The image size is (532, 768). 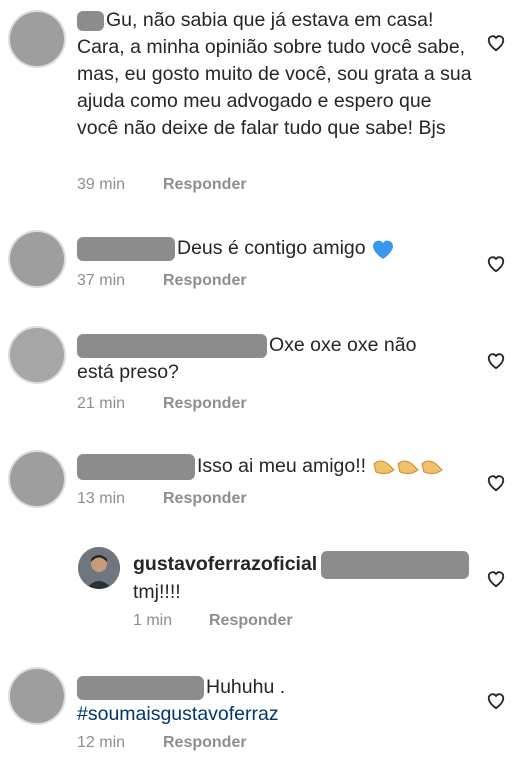 I want to click on comment-meta: 39 min Responder, so click(x=162, y=185).